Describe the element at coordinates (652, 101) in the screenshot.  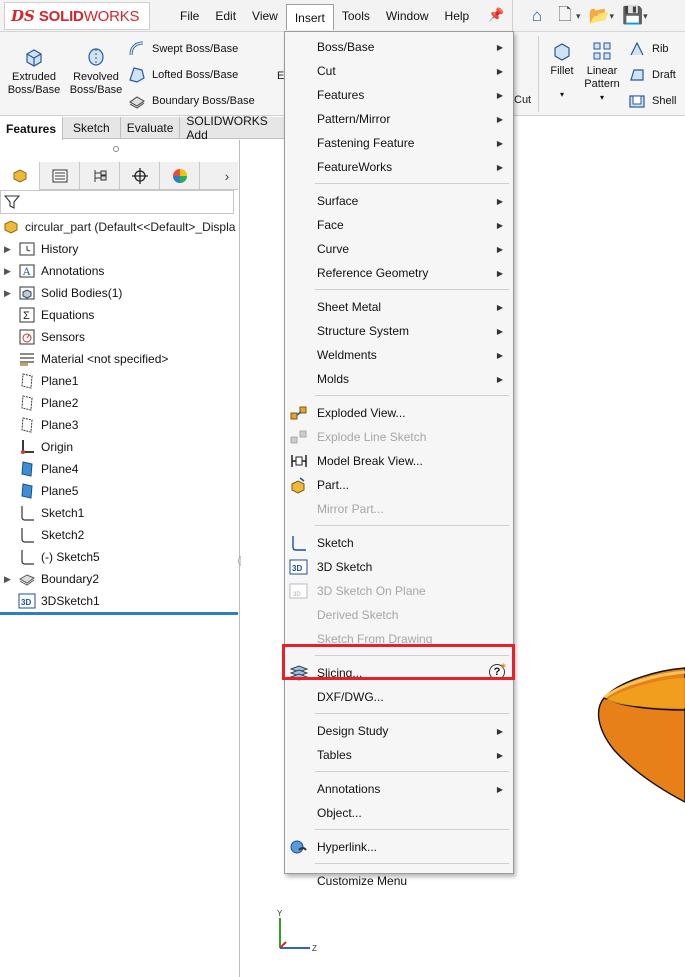
I see `shell-button: Shell` at that location.